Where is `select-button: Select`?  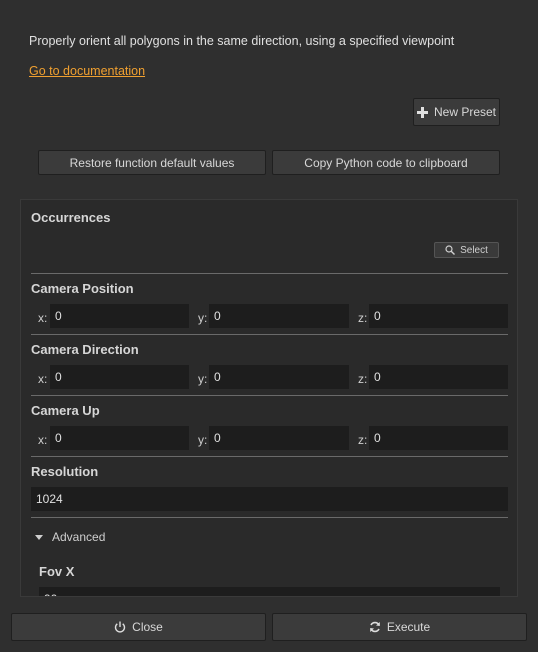
select-button: Select is located at coordinates (466, 250).